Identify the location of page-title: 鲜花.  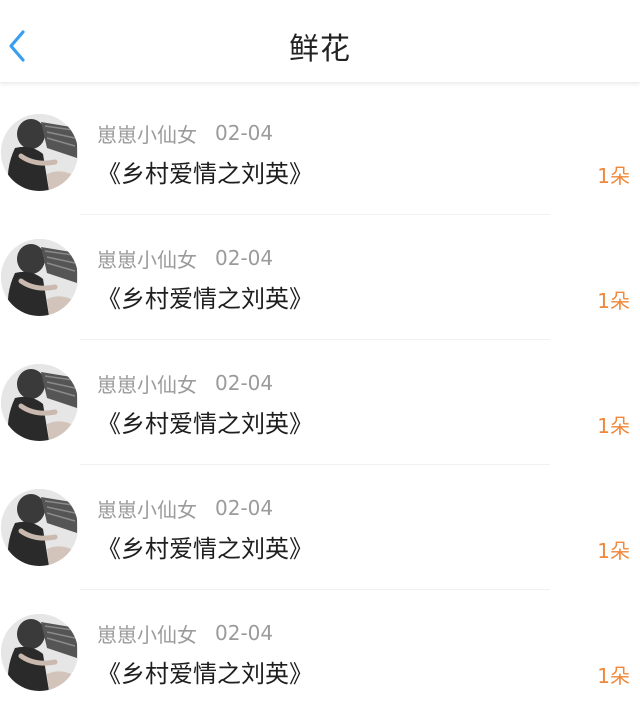
(320, 49).